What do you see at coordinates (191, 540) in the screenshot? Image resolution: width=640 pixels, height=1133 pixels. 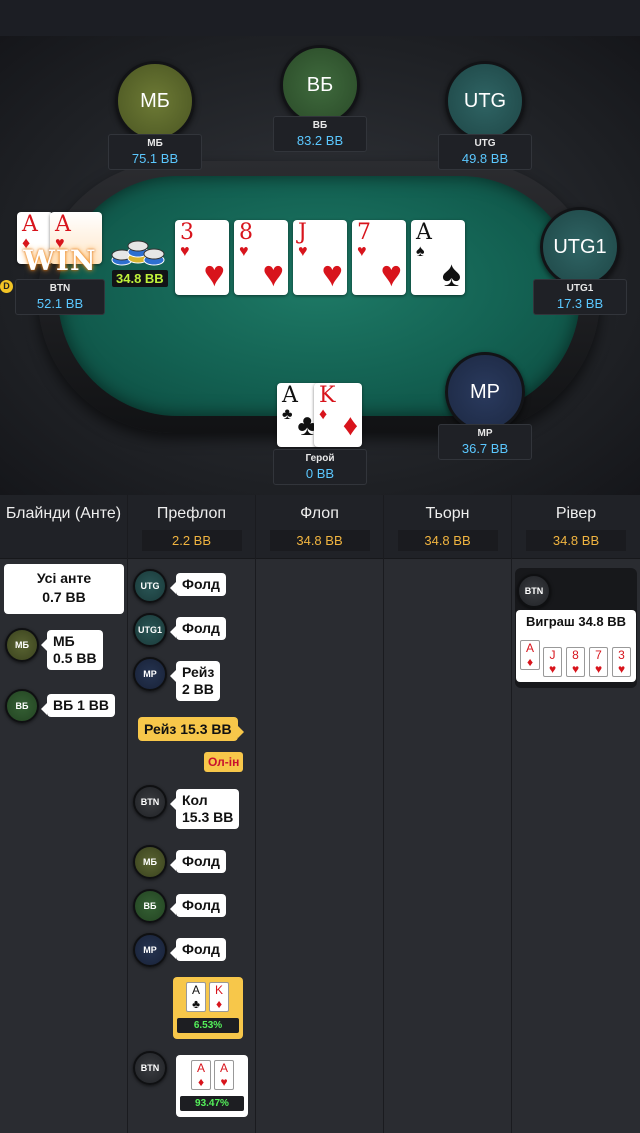 I see `column-pot: 2.2 BB` at bounding box center [191, 540].